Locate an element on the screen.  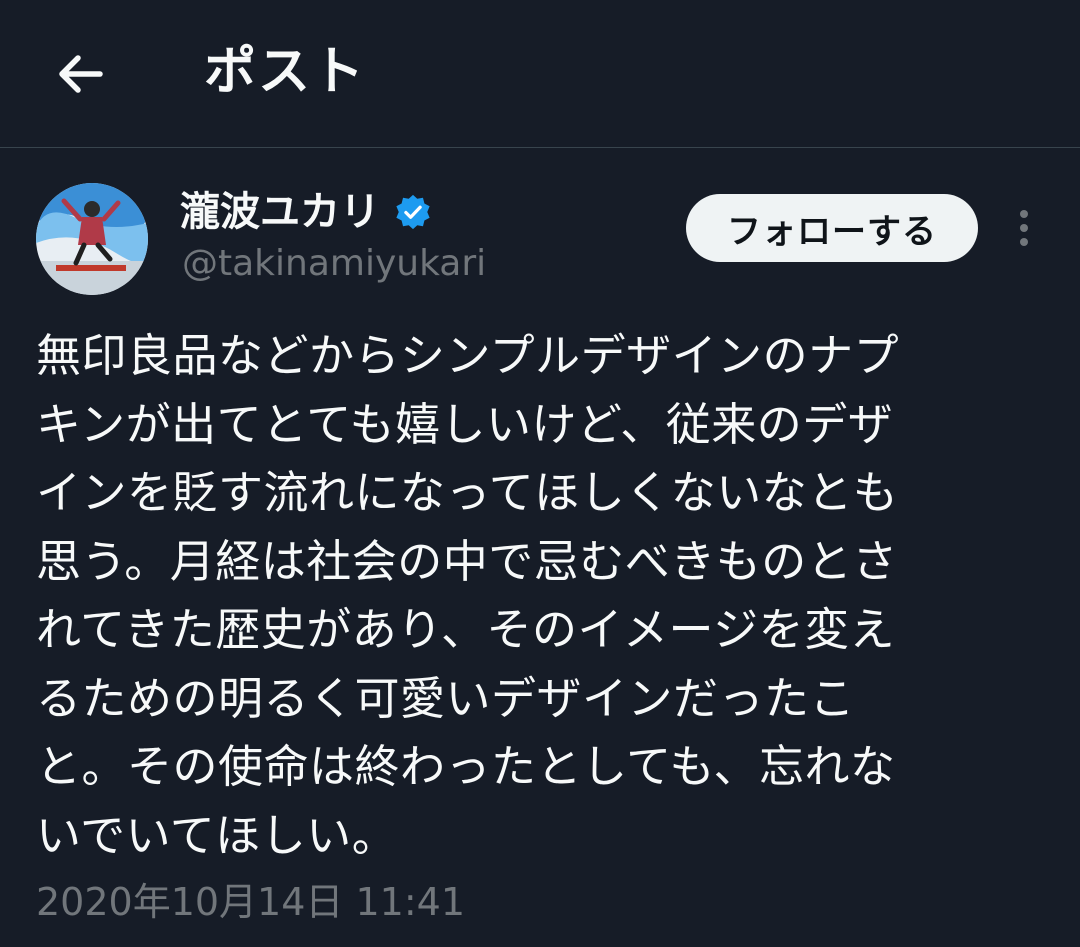
more-options-button is located at coordinates (1024, 228).